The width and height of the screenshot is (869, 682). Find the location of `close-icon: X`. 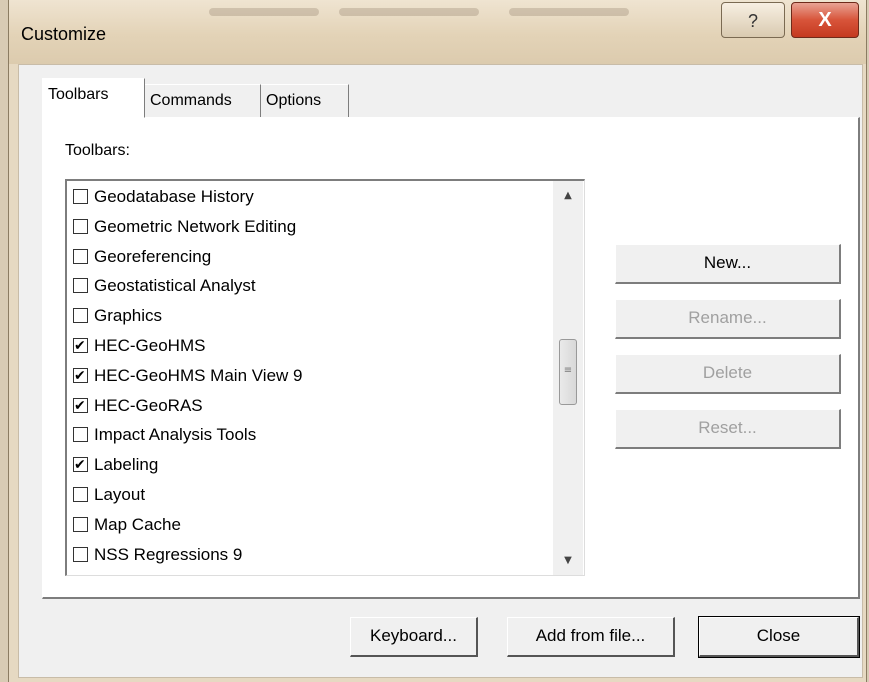

close-icon: X is located at coordinates (825, 20).